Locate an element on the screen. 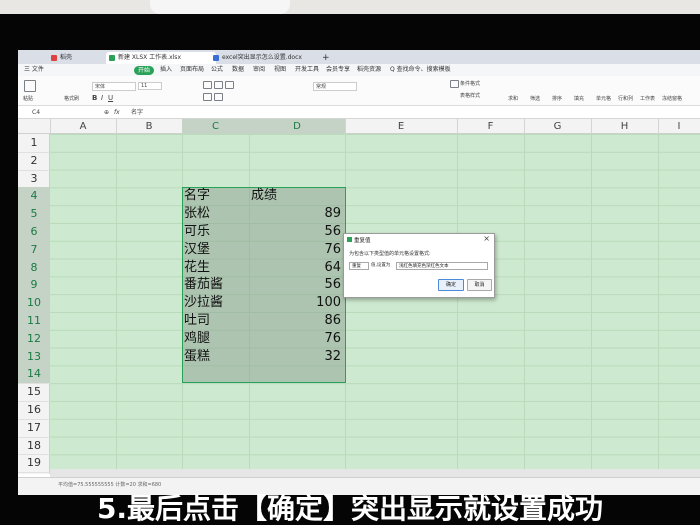  paste-icon is located at coordinates (30, 86).